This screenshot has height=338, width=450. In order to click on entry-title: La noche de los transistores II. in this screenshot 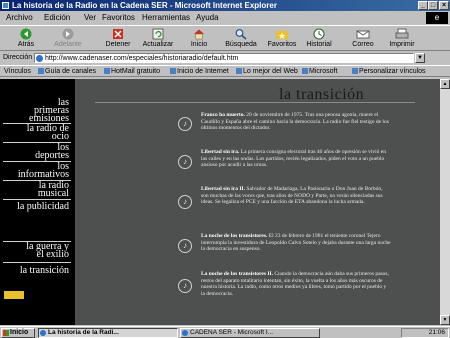, I will do `click(237, 274)`.